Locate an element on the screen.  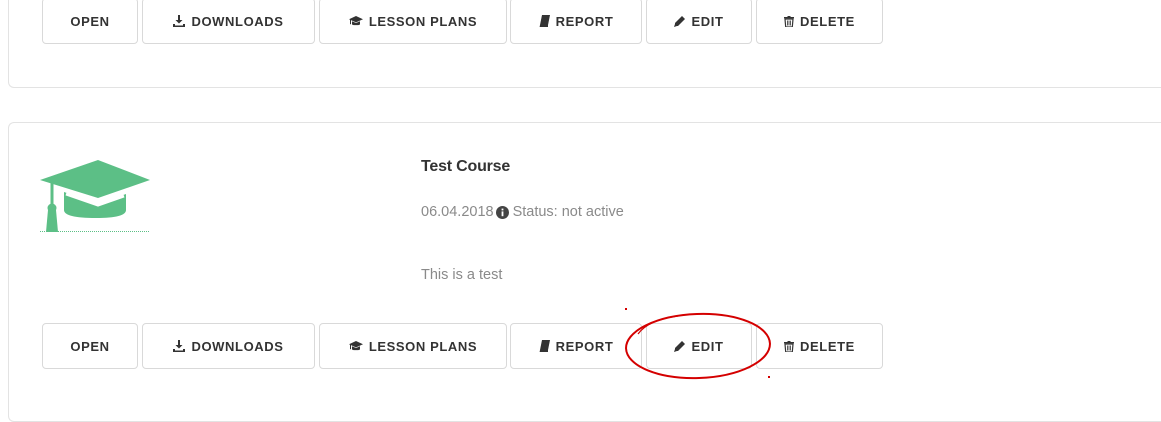
course-status: Status: not active is located at coordinates (568, 212).